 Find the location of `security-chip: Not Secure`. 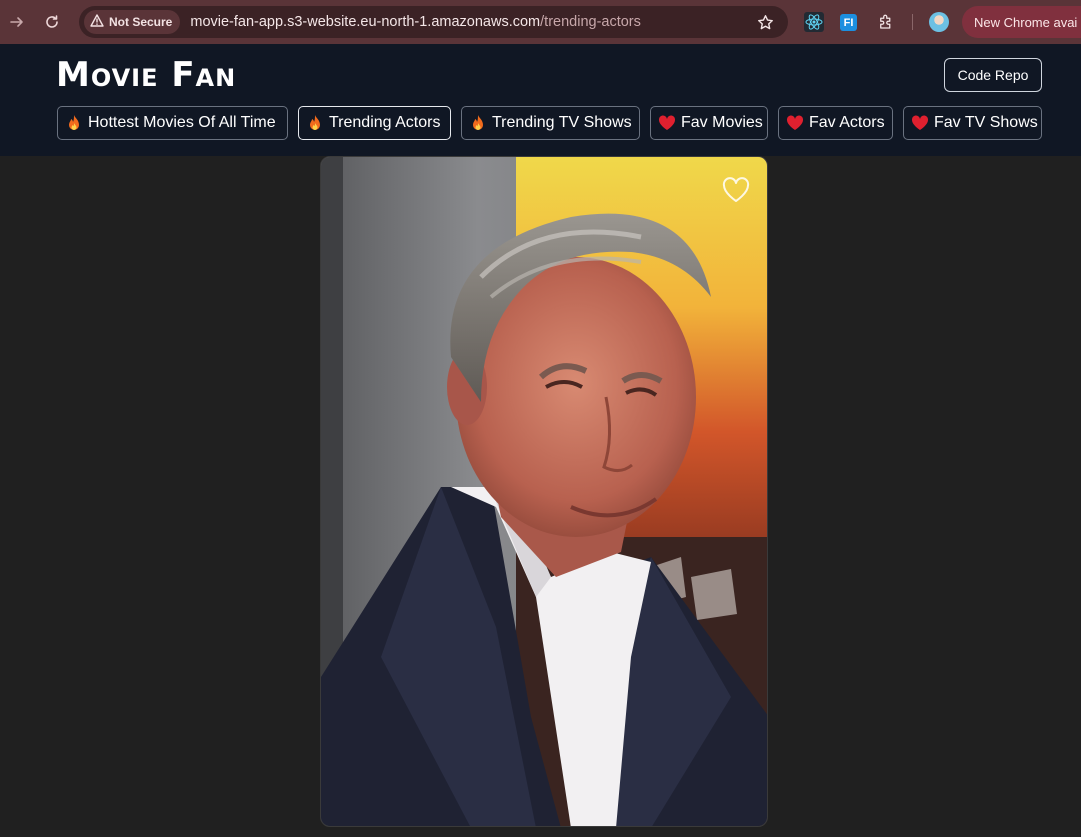

security-chip: Not Secure is located at coordinates (132, 22).